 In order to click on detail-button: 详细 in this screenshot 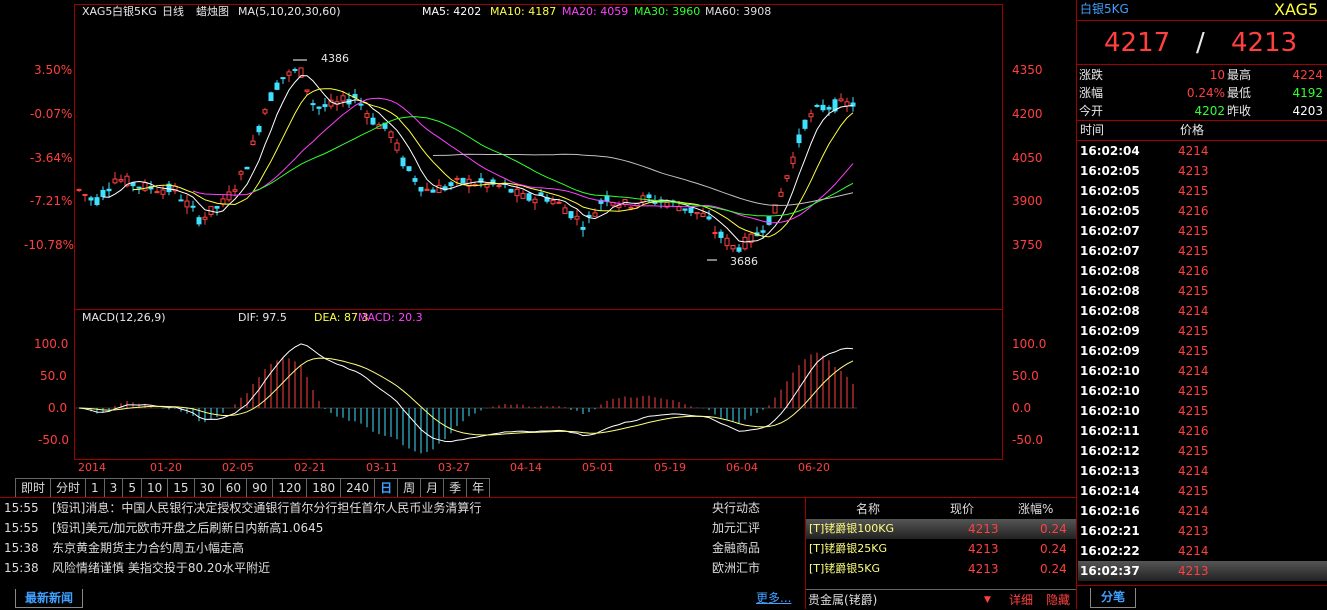, I will do `click(1021, 600)`.